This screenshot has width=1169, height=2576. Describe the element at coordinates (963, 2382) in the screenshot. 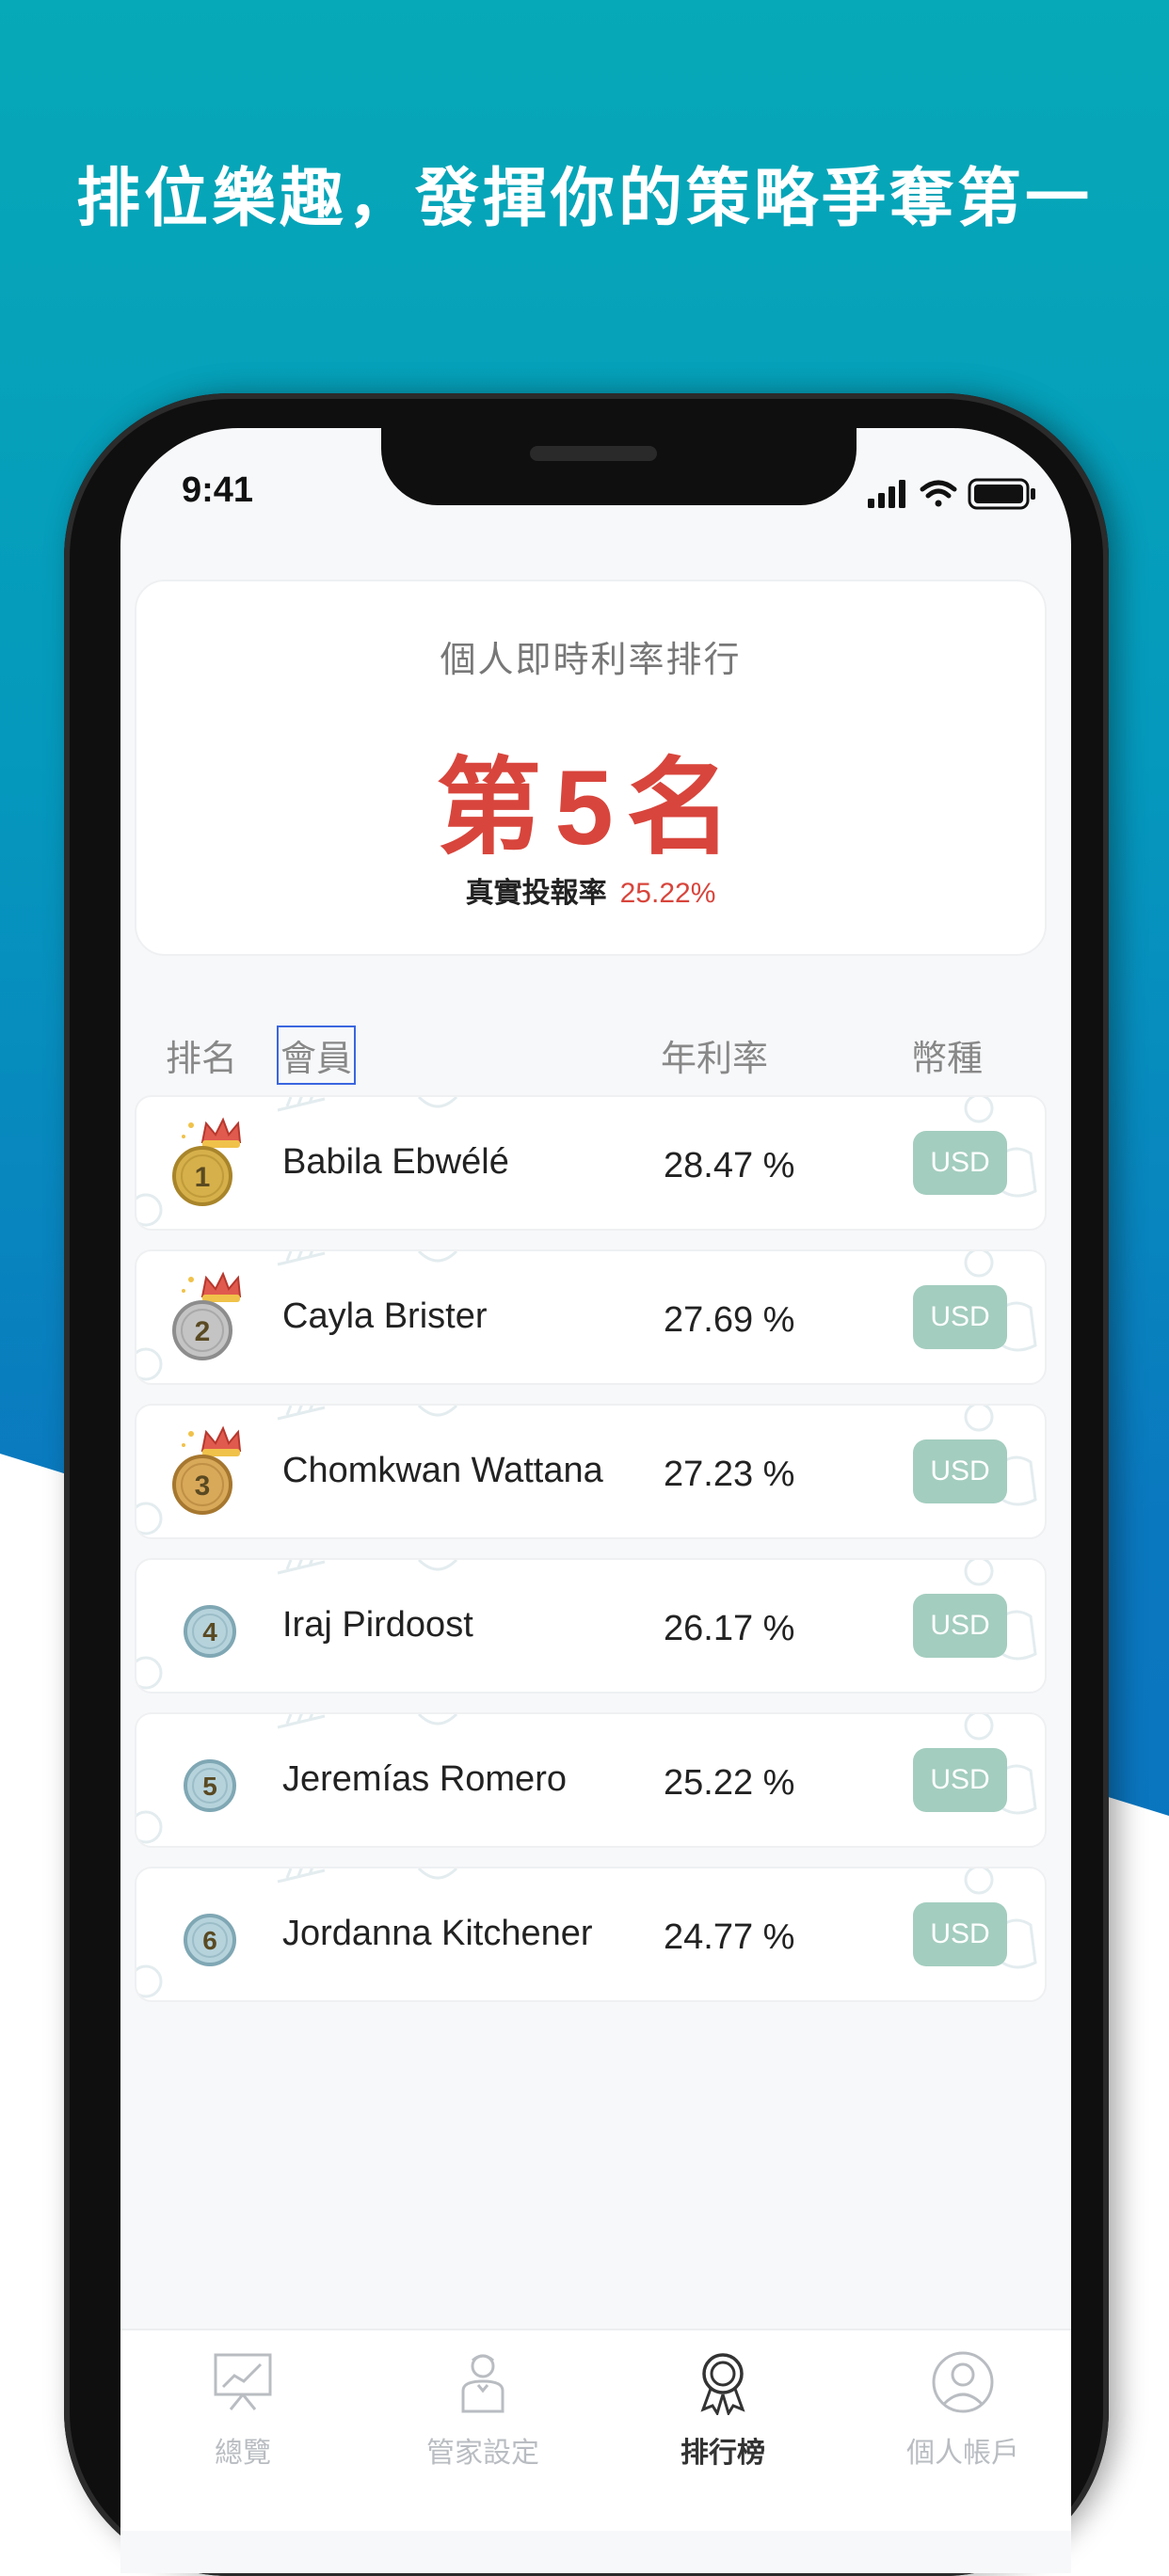

I see `user-circle-icon` at that location.